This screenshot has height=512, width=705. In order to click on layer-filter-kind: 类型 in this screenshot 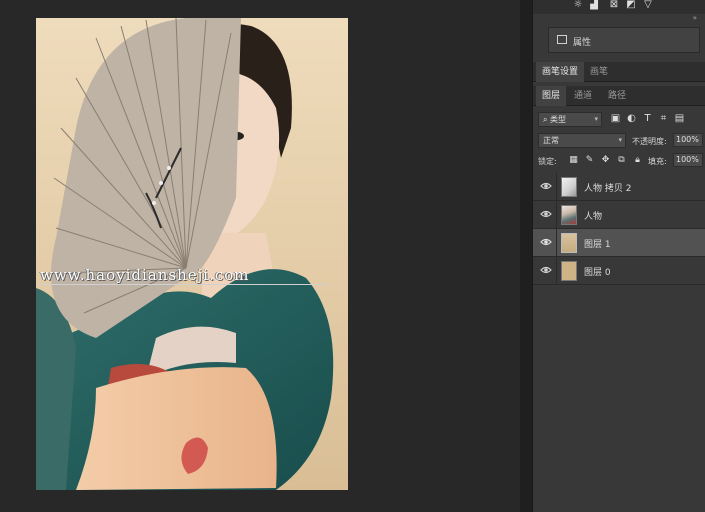, I will do `click(558, 119)`.